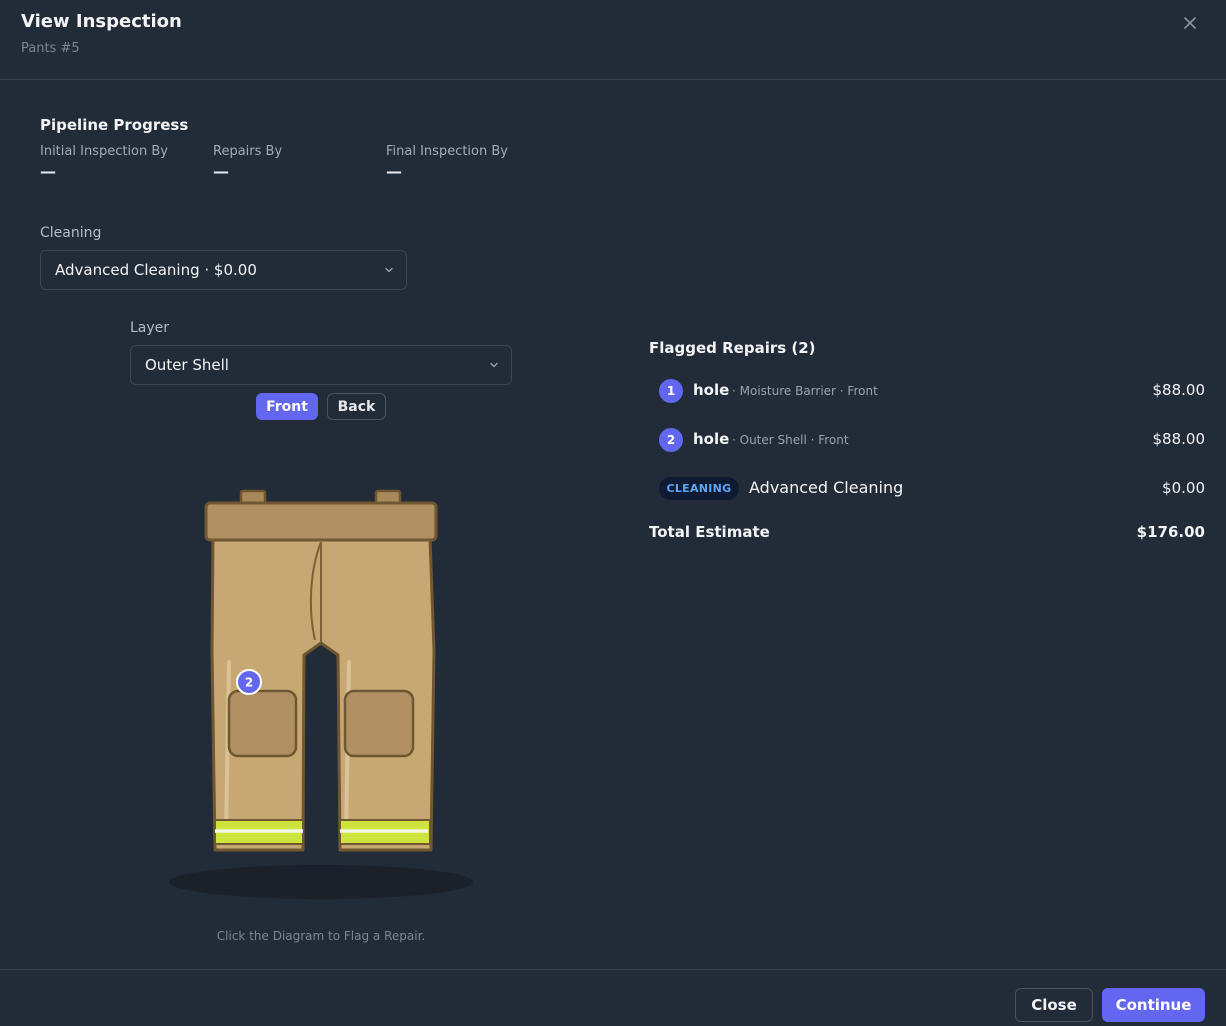 The width and height of the screenshot is (1226, 1026). What do you see at coordinates (71, 233) in the screenshot?
I see `cleaning-label: Cleaning` at bounding box center [71, 233].